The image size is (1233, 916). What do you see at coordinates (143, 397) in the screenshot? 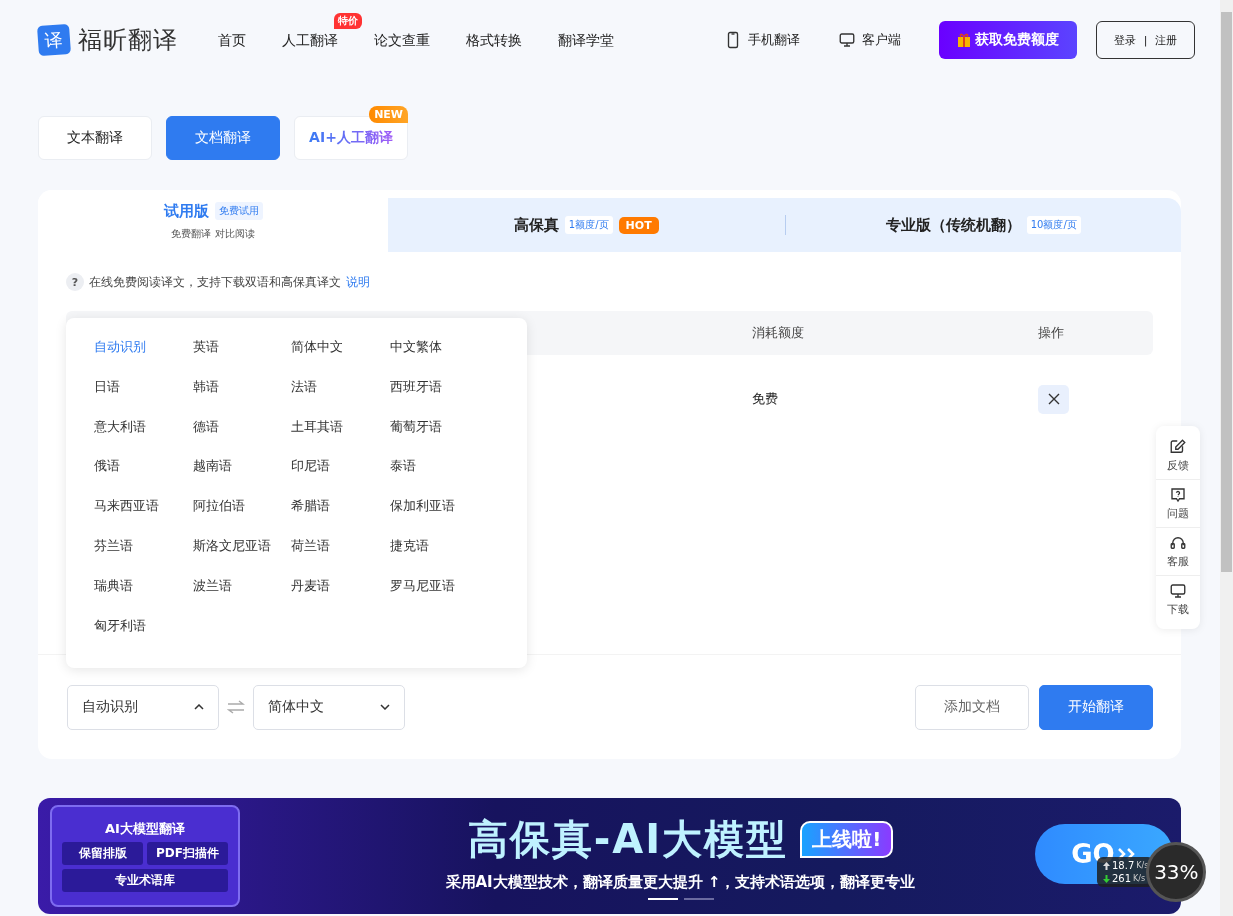
I see `language-option: 日语` at bounding box center [143, 397].